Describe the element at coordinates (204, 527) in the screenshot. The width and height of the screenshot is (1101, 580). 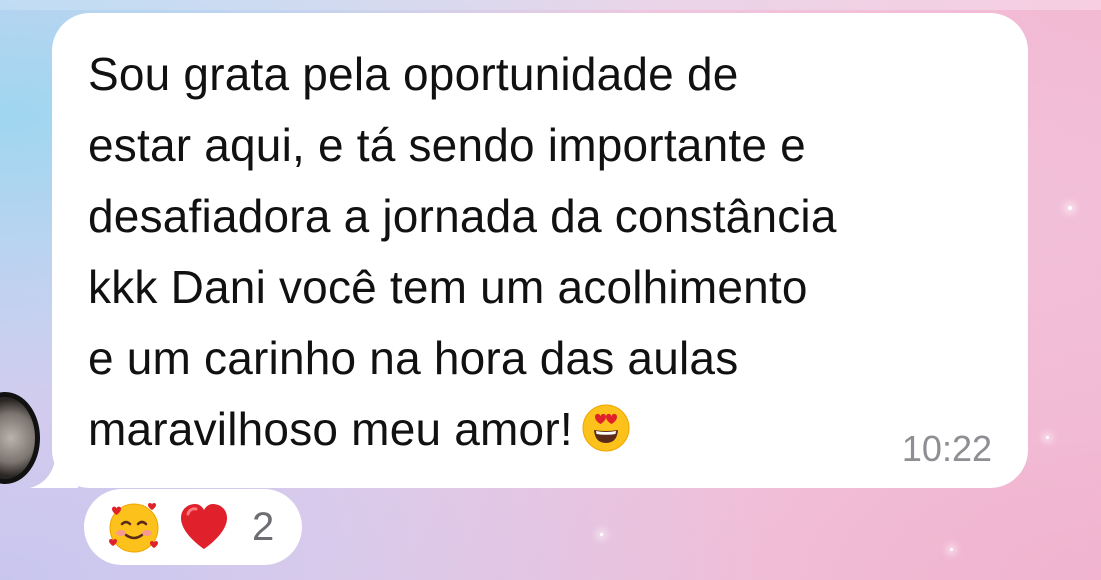
I see `red-heart-icon` at that location.